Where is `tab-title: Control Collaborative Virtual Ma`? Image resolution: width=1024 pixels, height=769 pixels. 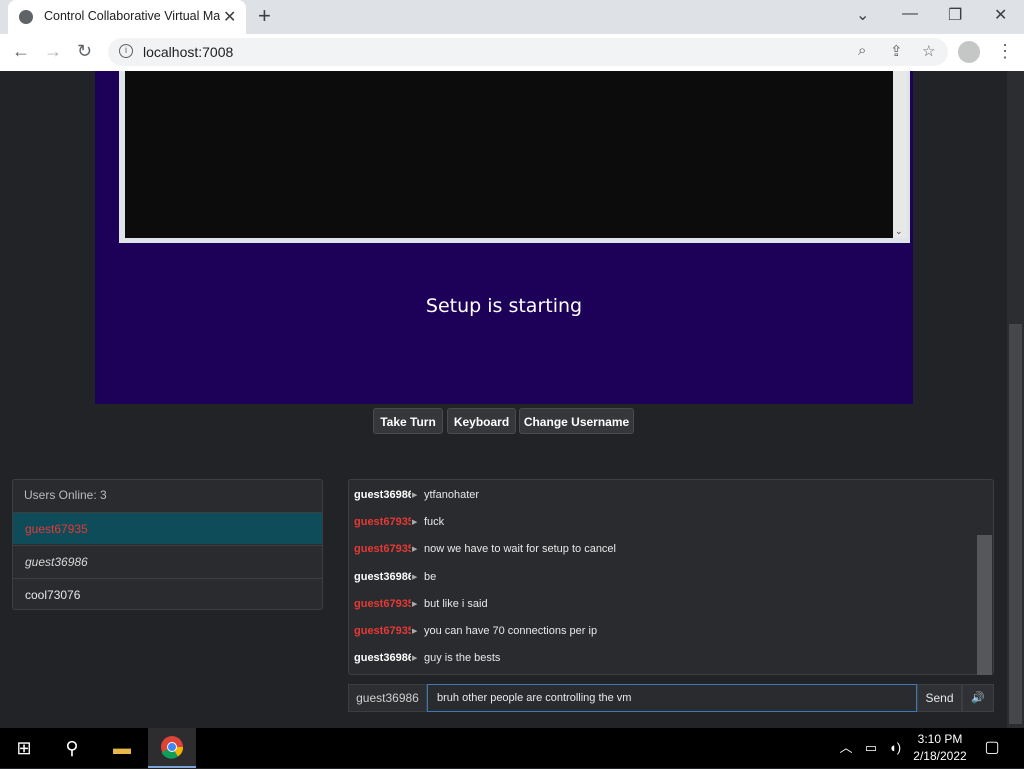
tab-title: Control Collaborative Virtual Ma is located at coordinates (132, 16).